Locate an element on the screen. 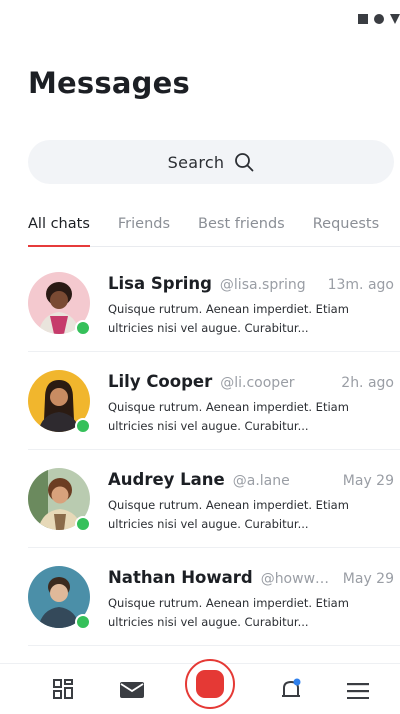  wifi-icon is located at coordinates (379, 19).